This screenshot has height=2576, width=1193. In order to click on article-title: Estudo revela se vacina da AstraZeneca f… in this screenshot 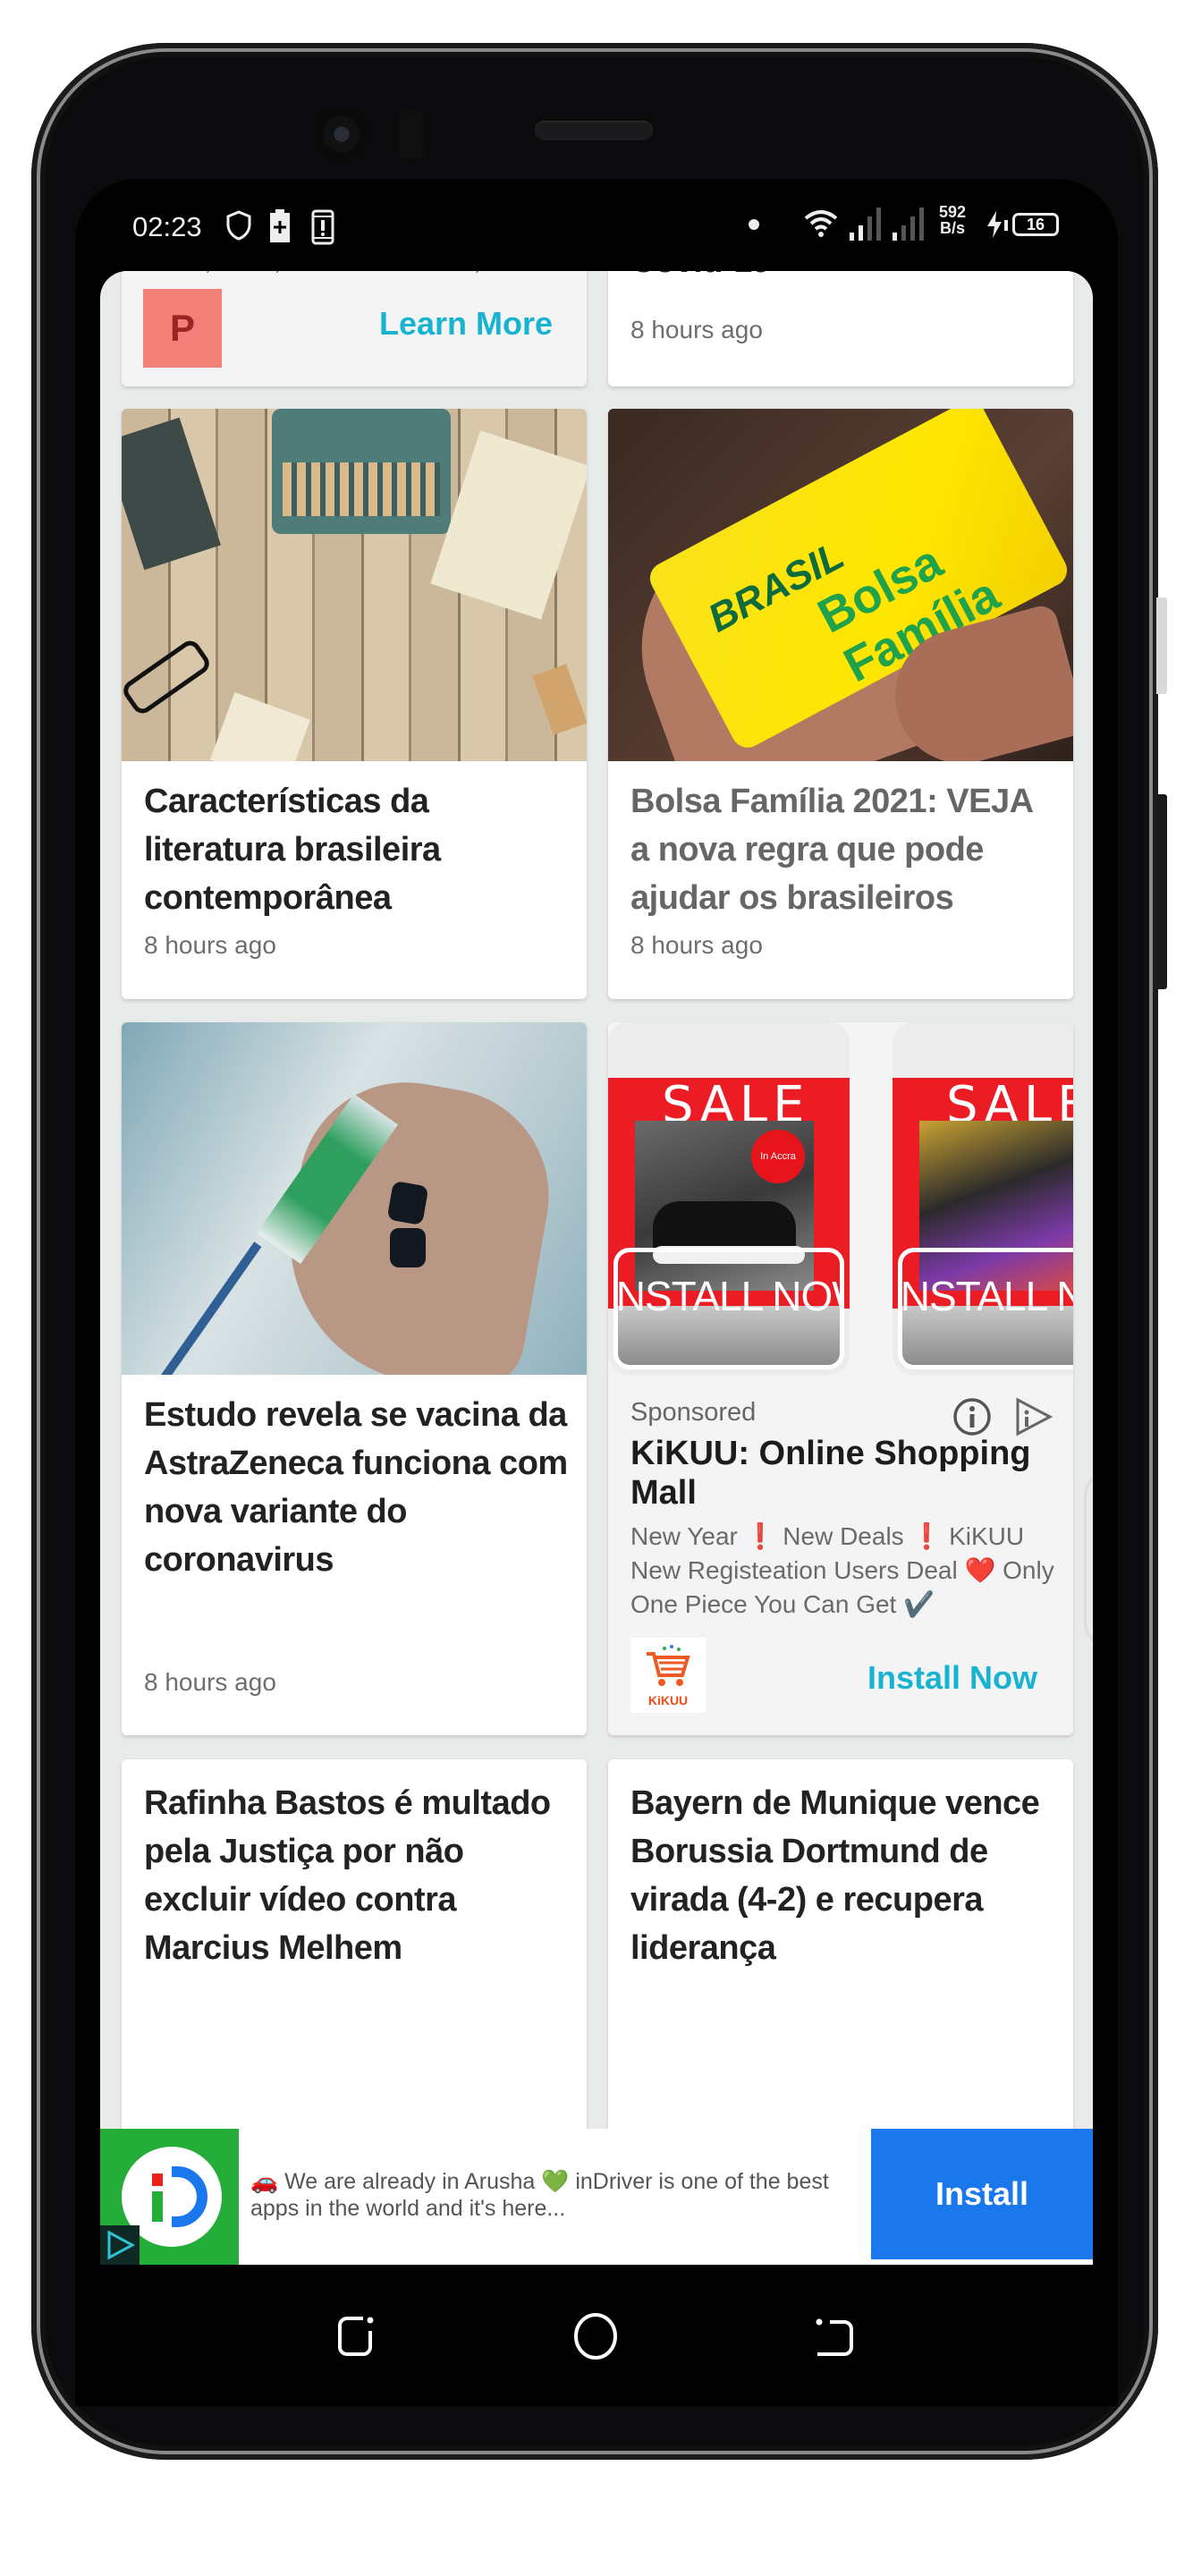, I will do `click(356, 1487)`.